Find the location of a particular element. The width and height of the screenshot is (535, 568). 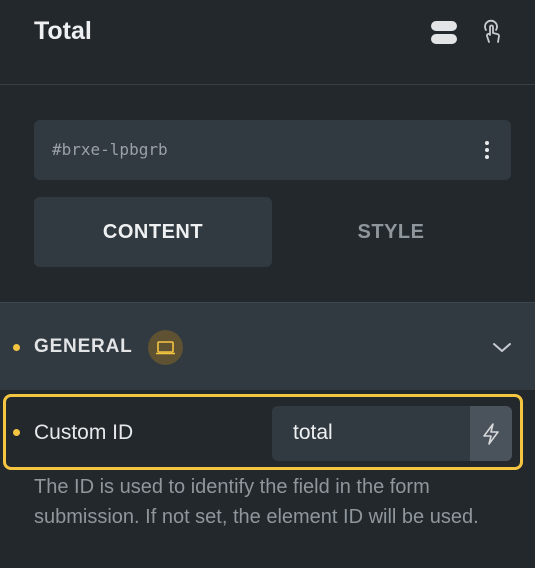

panel-header: Total is located at coordinates (267, 42).